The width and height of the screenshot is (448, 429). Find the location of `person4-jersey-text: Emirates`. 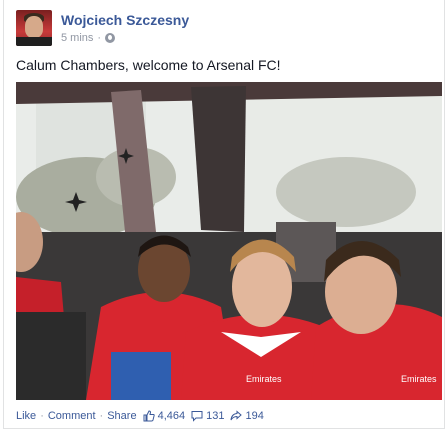

person4-jersey-text: Emirates is located at coordinates (419, 379).